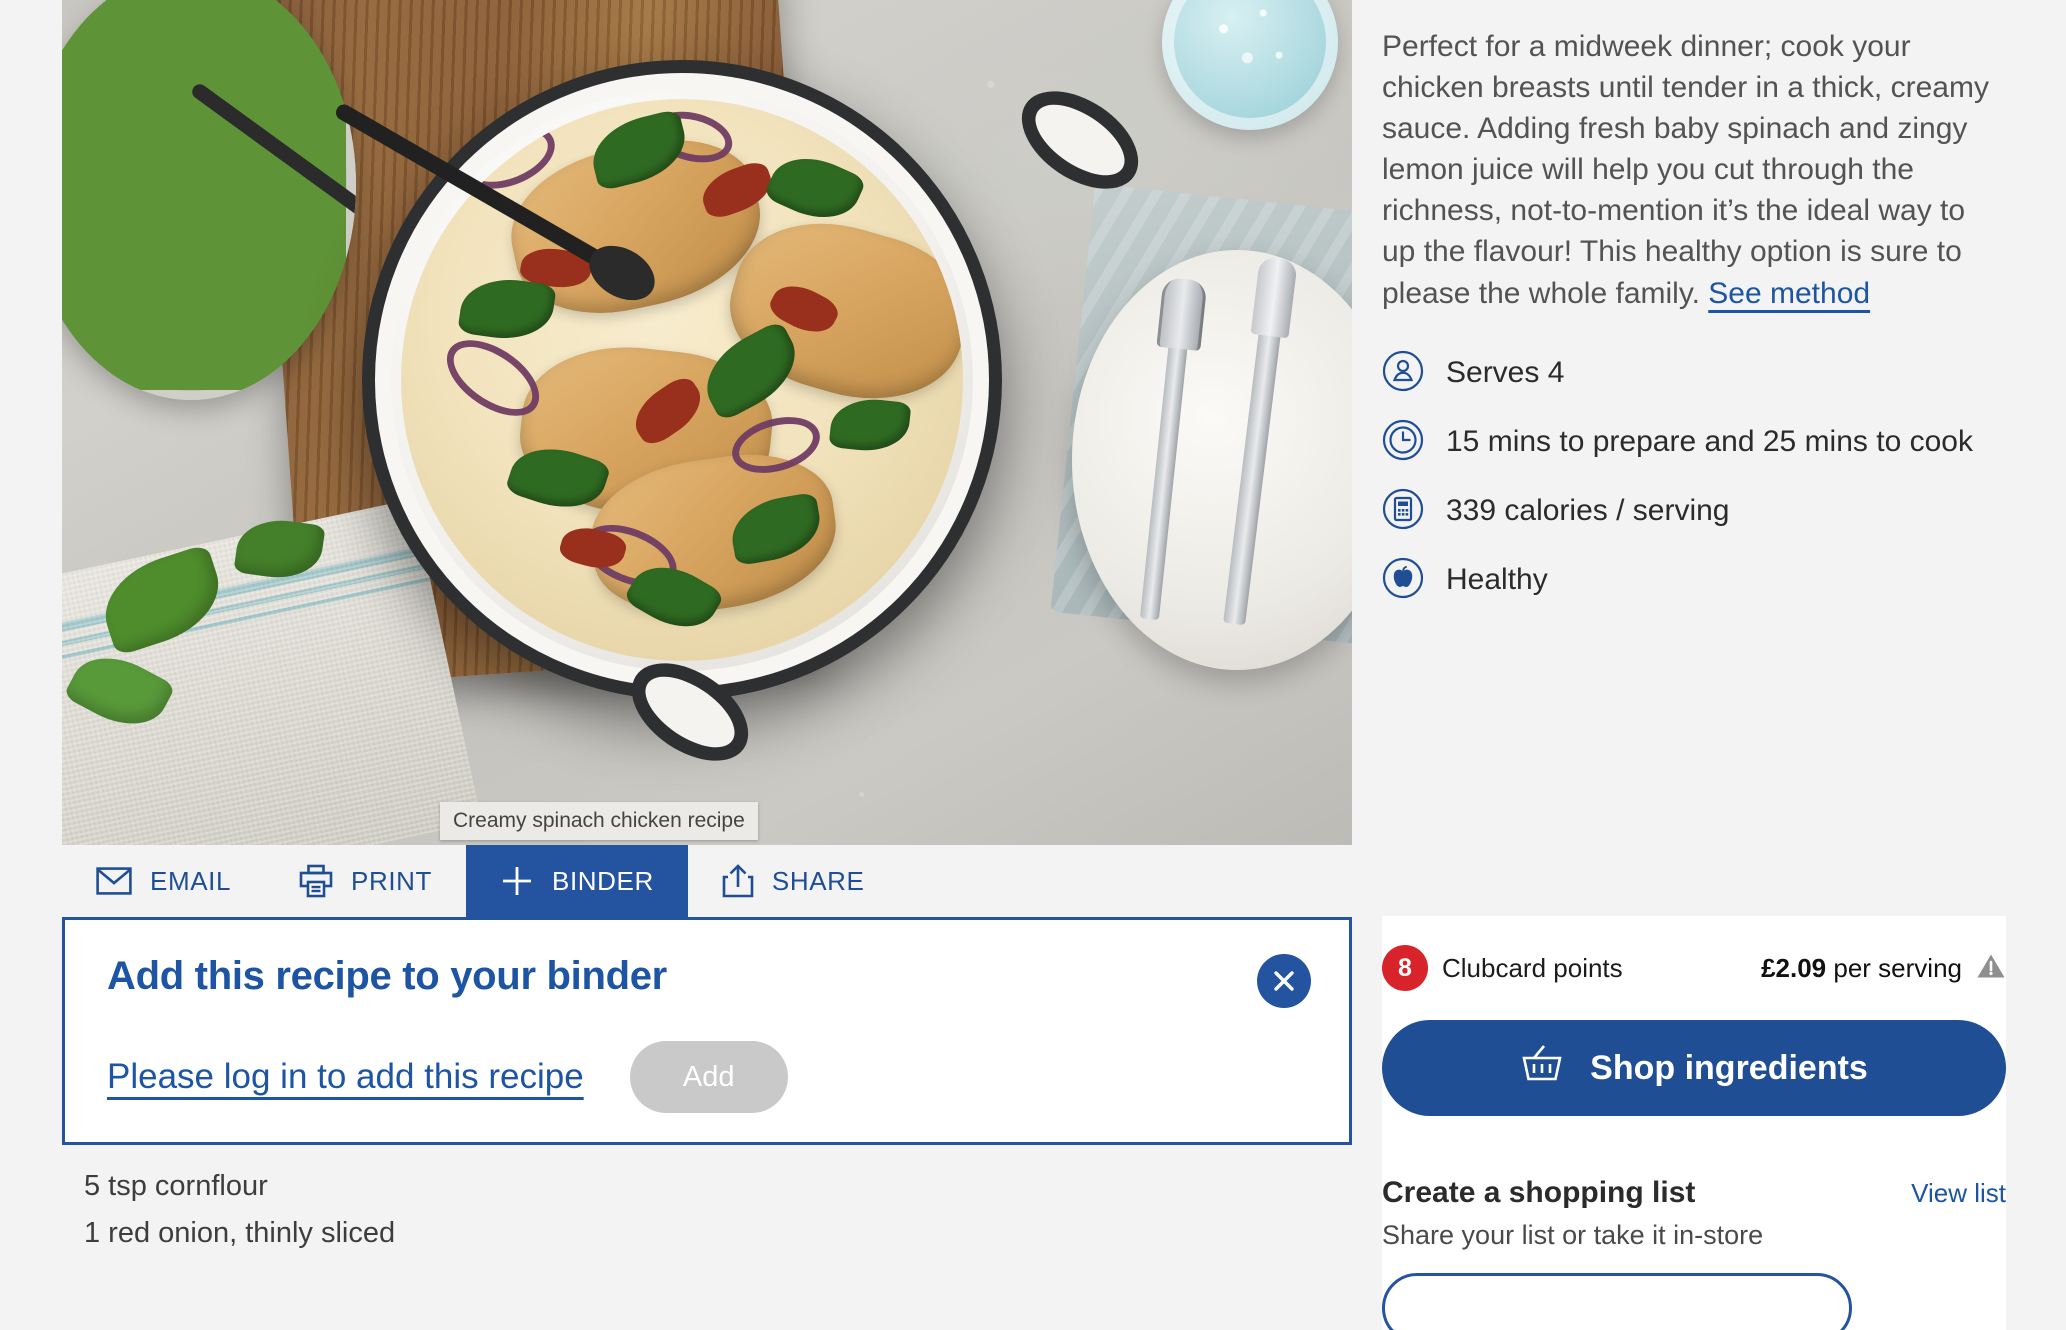 The height and width of the screenshot is (1330, 2066). What do you see at coordinates (392, 880) in the screenshot?
I see `print-label: PRINT` at bounding box center [392, 880].